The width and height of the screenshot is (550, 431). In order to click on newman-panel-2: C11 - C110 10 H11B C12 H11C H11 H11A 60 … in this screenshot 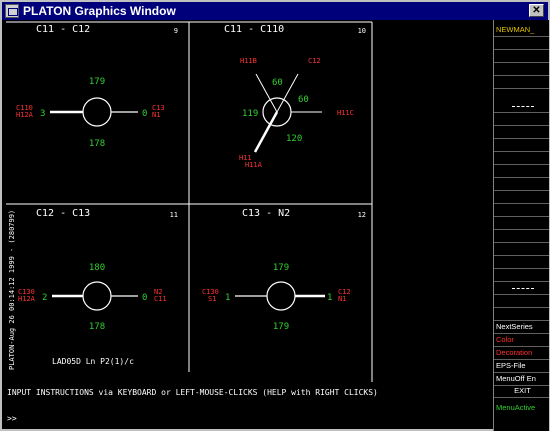, I will do `click(295, 96)`.